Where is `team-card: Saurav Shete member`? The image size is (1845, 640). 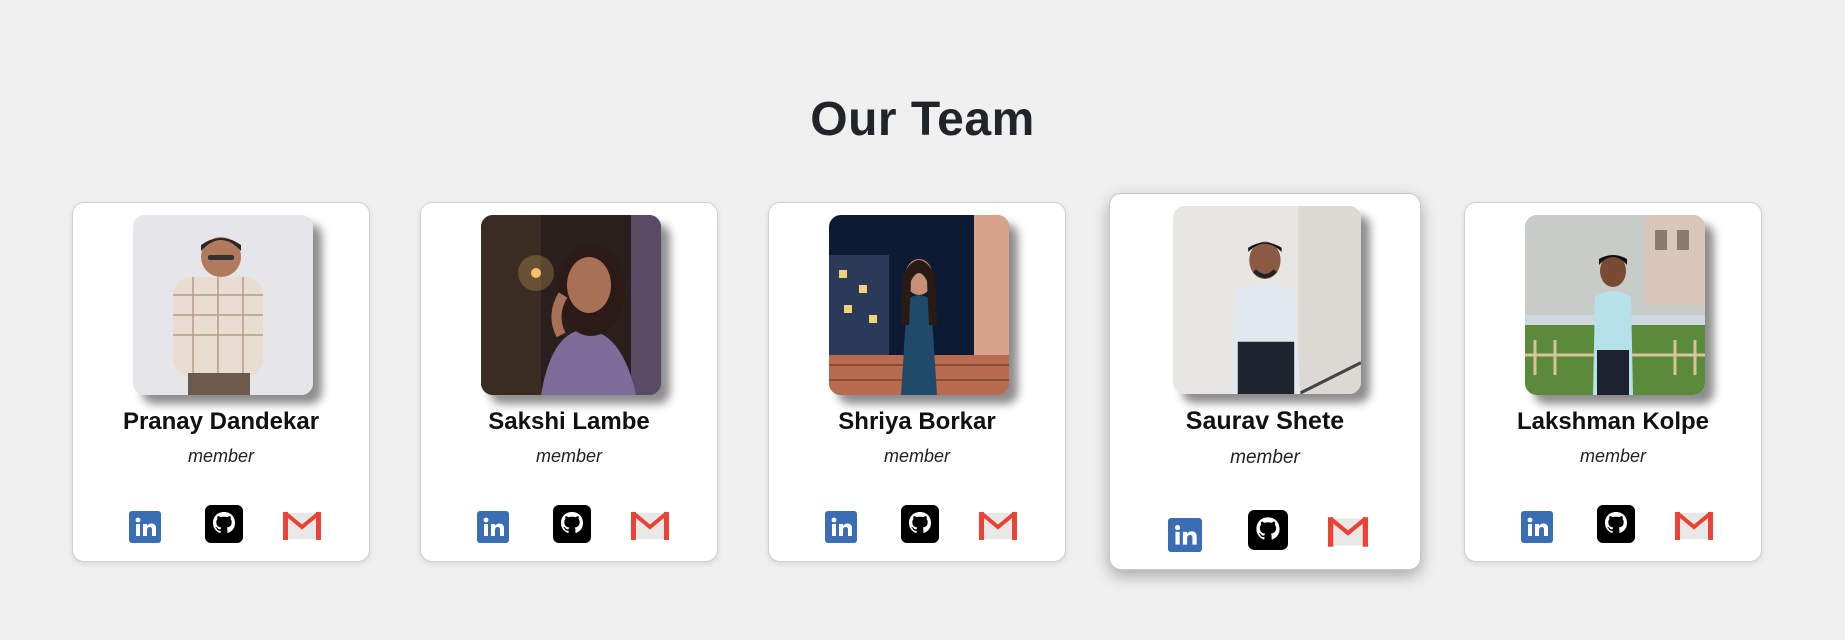 team-card: Saurav Shete member is located at coordinates (1265, 381).